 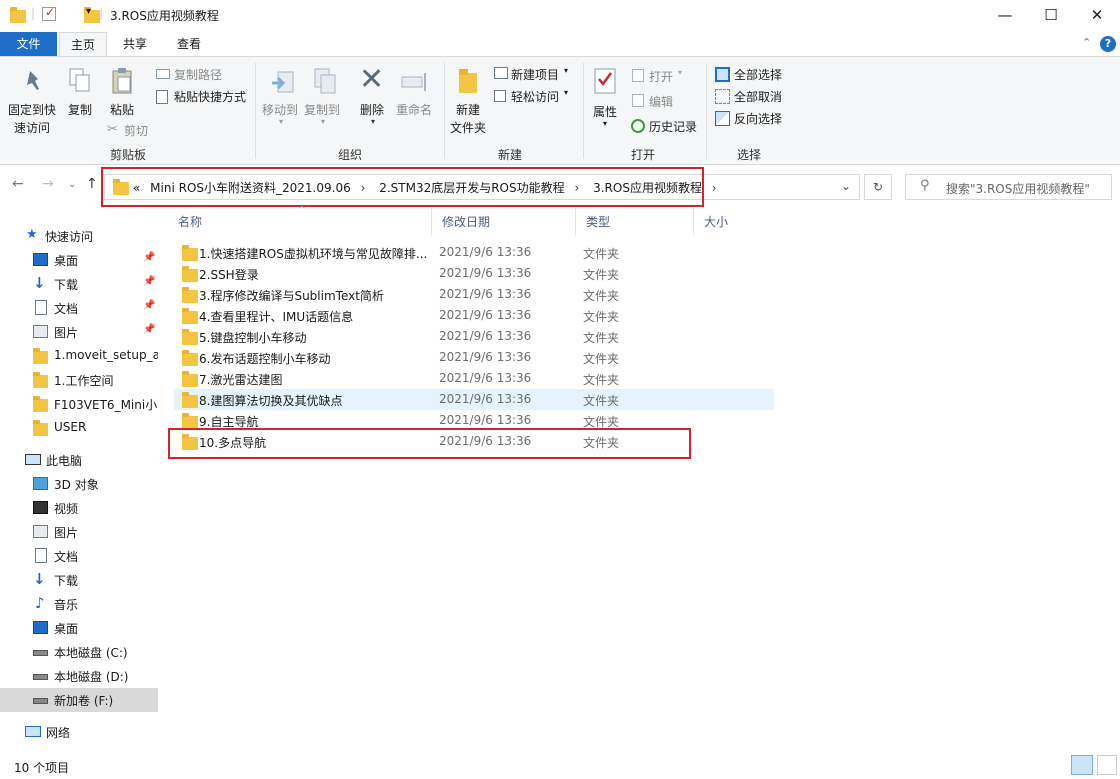 I want to click on file-type: 文件夹, so click(x=601, y=254).